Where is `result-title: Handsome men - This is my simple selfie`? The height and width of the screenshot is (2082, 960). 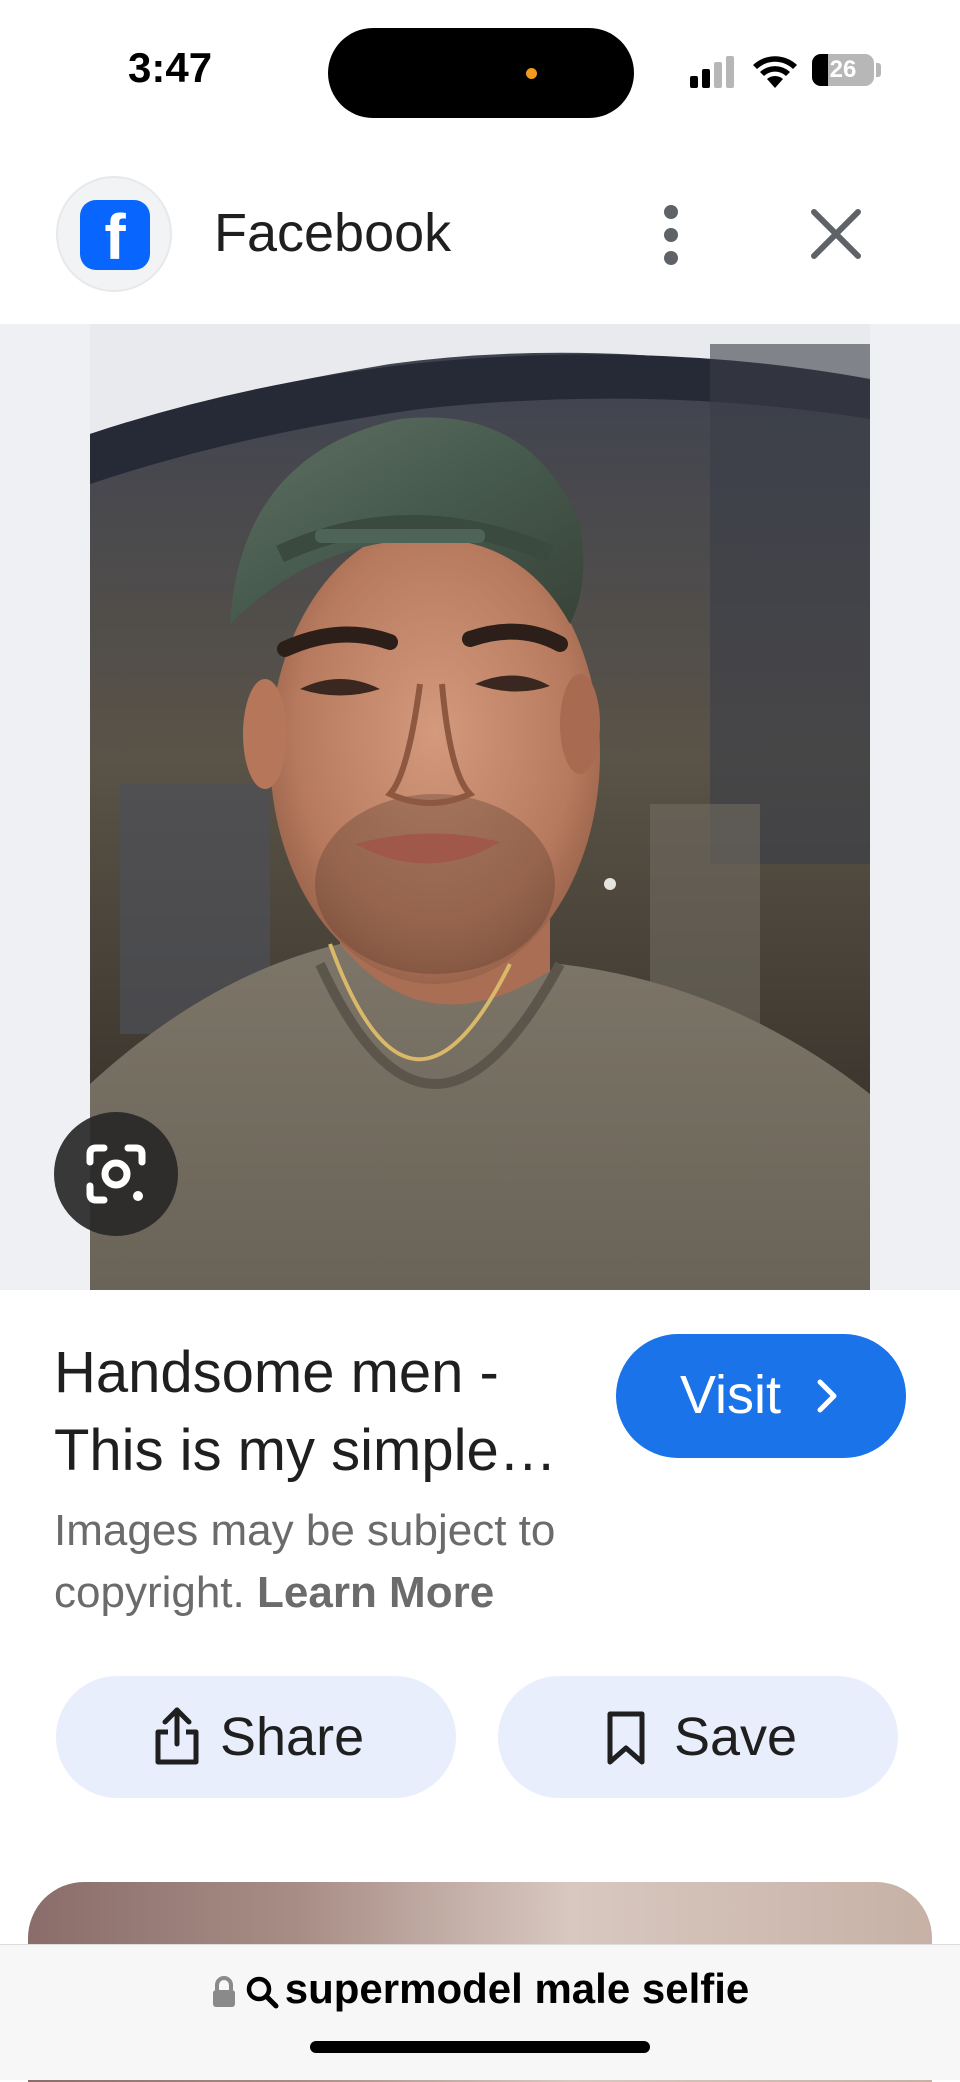
result-title: Handsome men - This is my simple selfie is located at coordinates (324, 1412).